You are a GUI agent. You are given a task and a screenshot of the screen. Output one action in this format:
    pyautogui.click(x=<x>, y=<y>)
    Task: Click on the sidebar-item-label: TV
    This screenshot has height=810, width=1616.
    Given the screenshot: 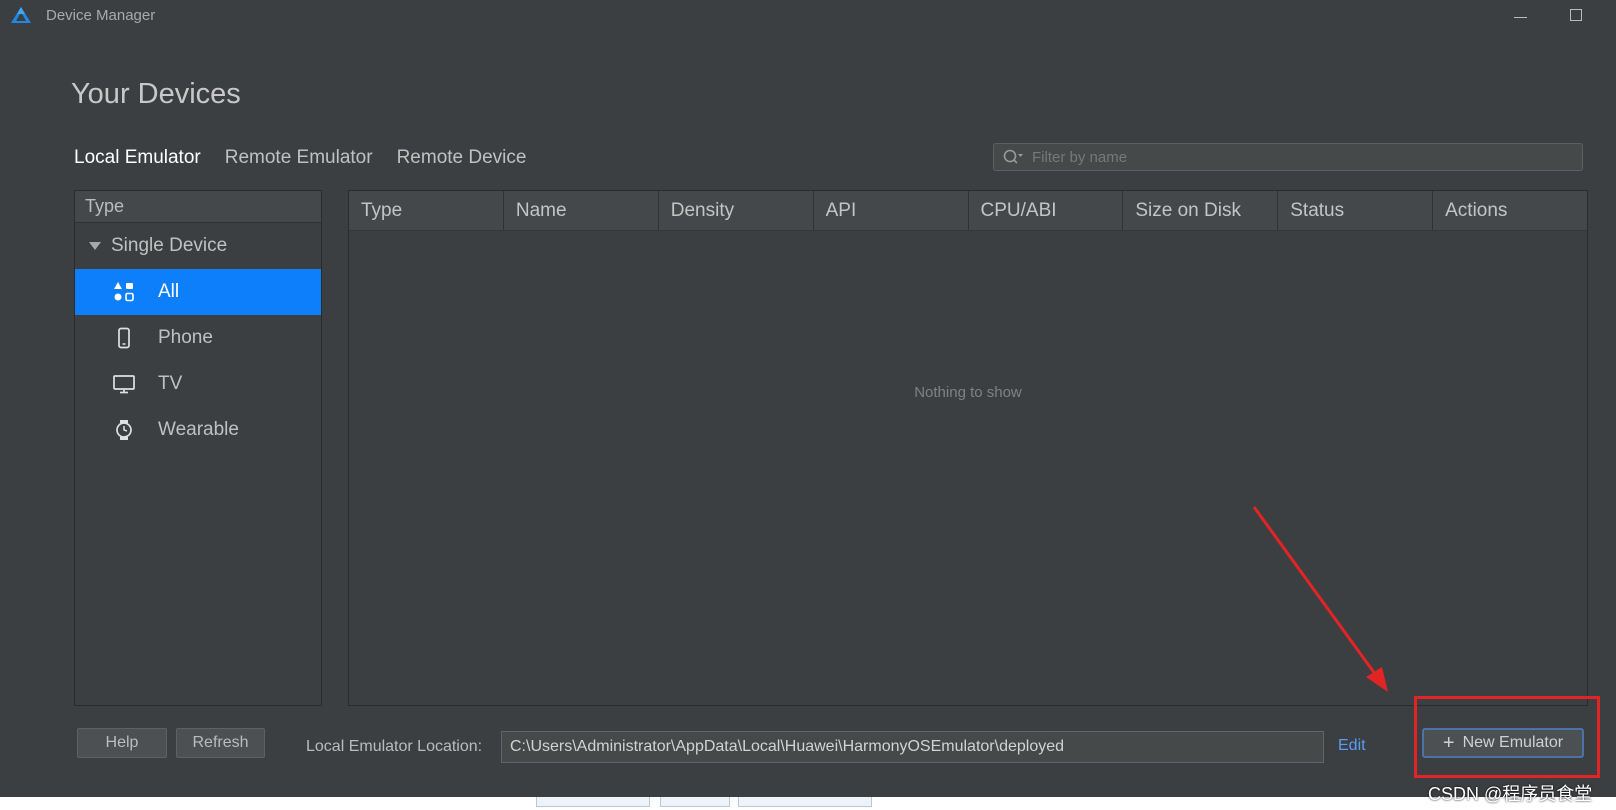 What is the action you would take?
    pyautogui.click(x=170, y=383)
    